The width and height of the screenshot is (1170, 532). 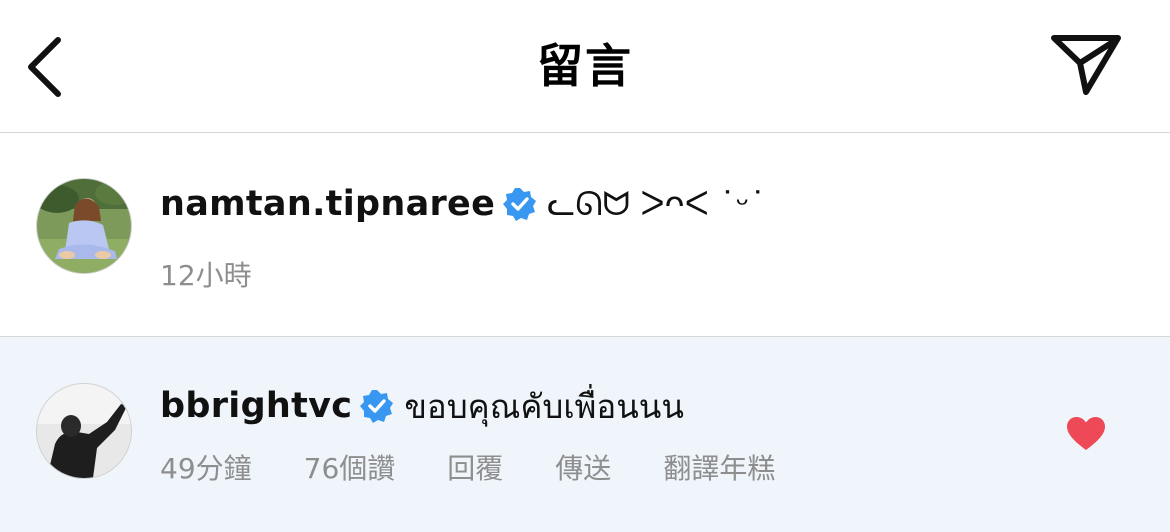 What do you see at coordinates (327, 204) in the screenshot?
I see `username: namtan.tipnaree` at bounding box center [327, 204].